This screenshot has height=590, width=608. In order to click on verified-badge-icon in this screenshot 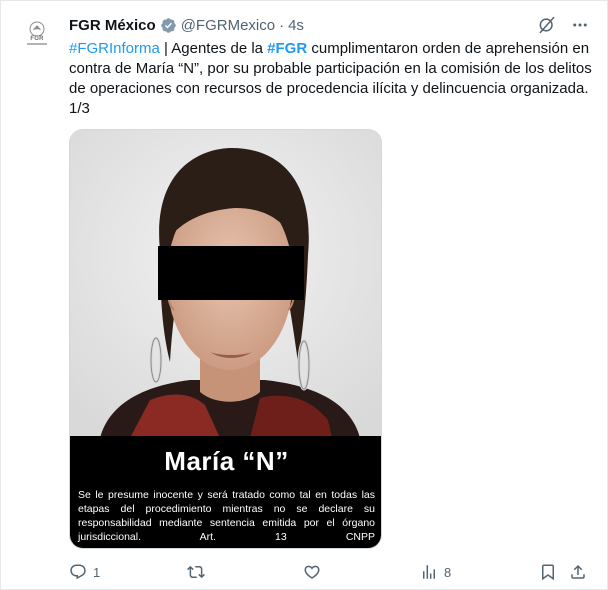, I will do `click(168, 25)`.